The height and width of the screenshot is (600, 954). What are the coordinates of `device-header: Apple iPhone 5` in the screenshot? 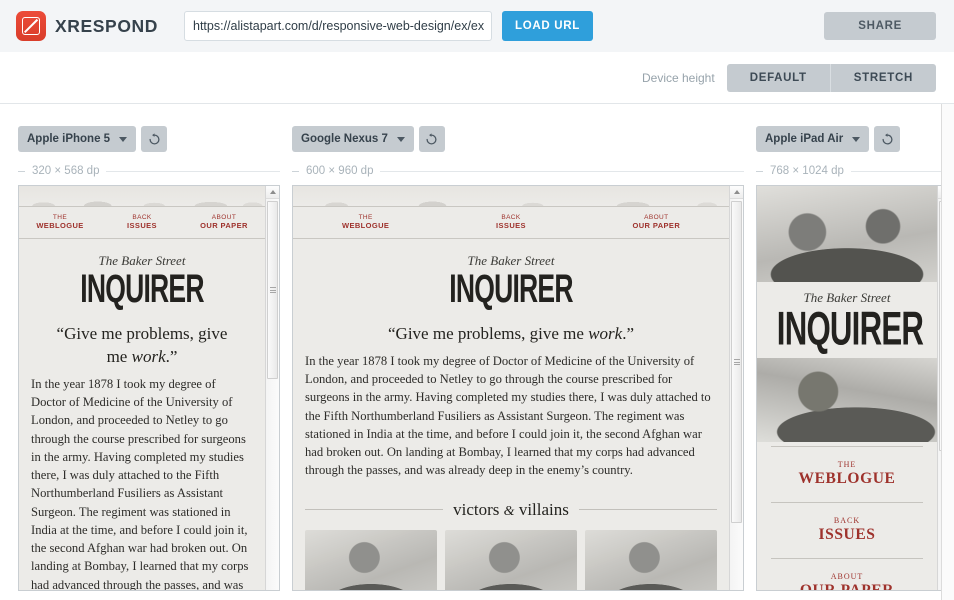 It's located at (149, 139).